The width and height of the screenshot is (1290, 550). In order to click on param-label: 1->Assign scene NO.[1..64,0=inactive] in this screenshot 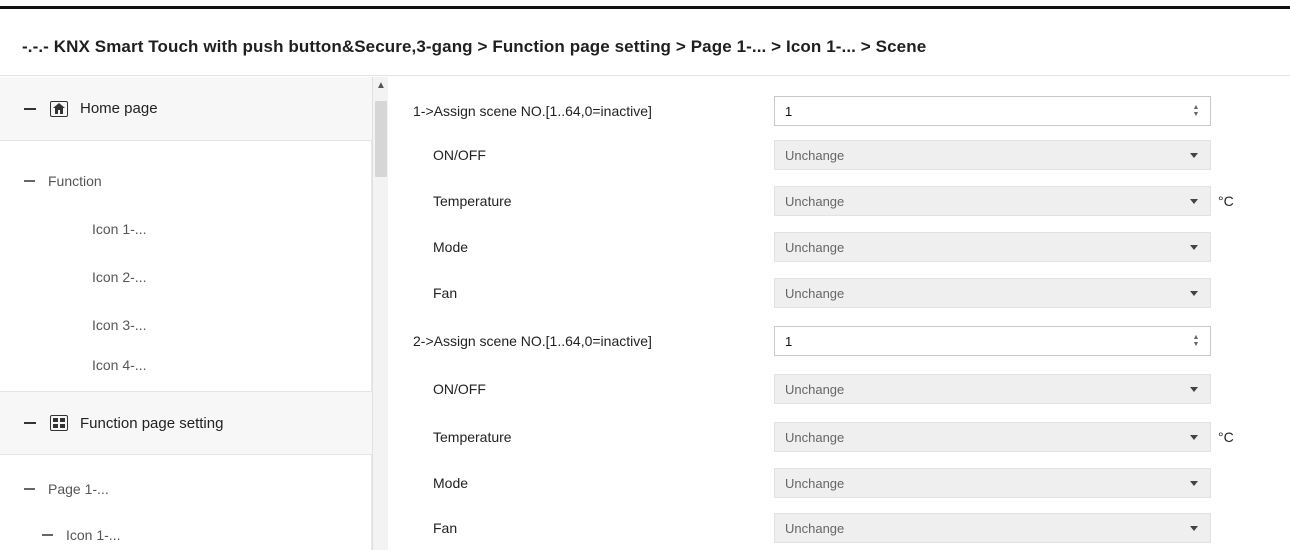, I will do `click(532, 111)`.